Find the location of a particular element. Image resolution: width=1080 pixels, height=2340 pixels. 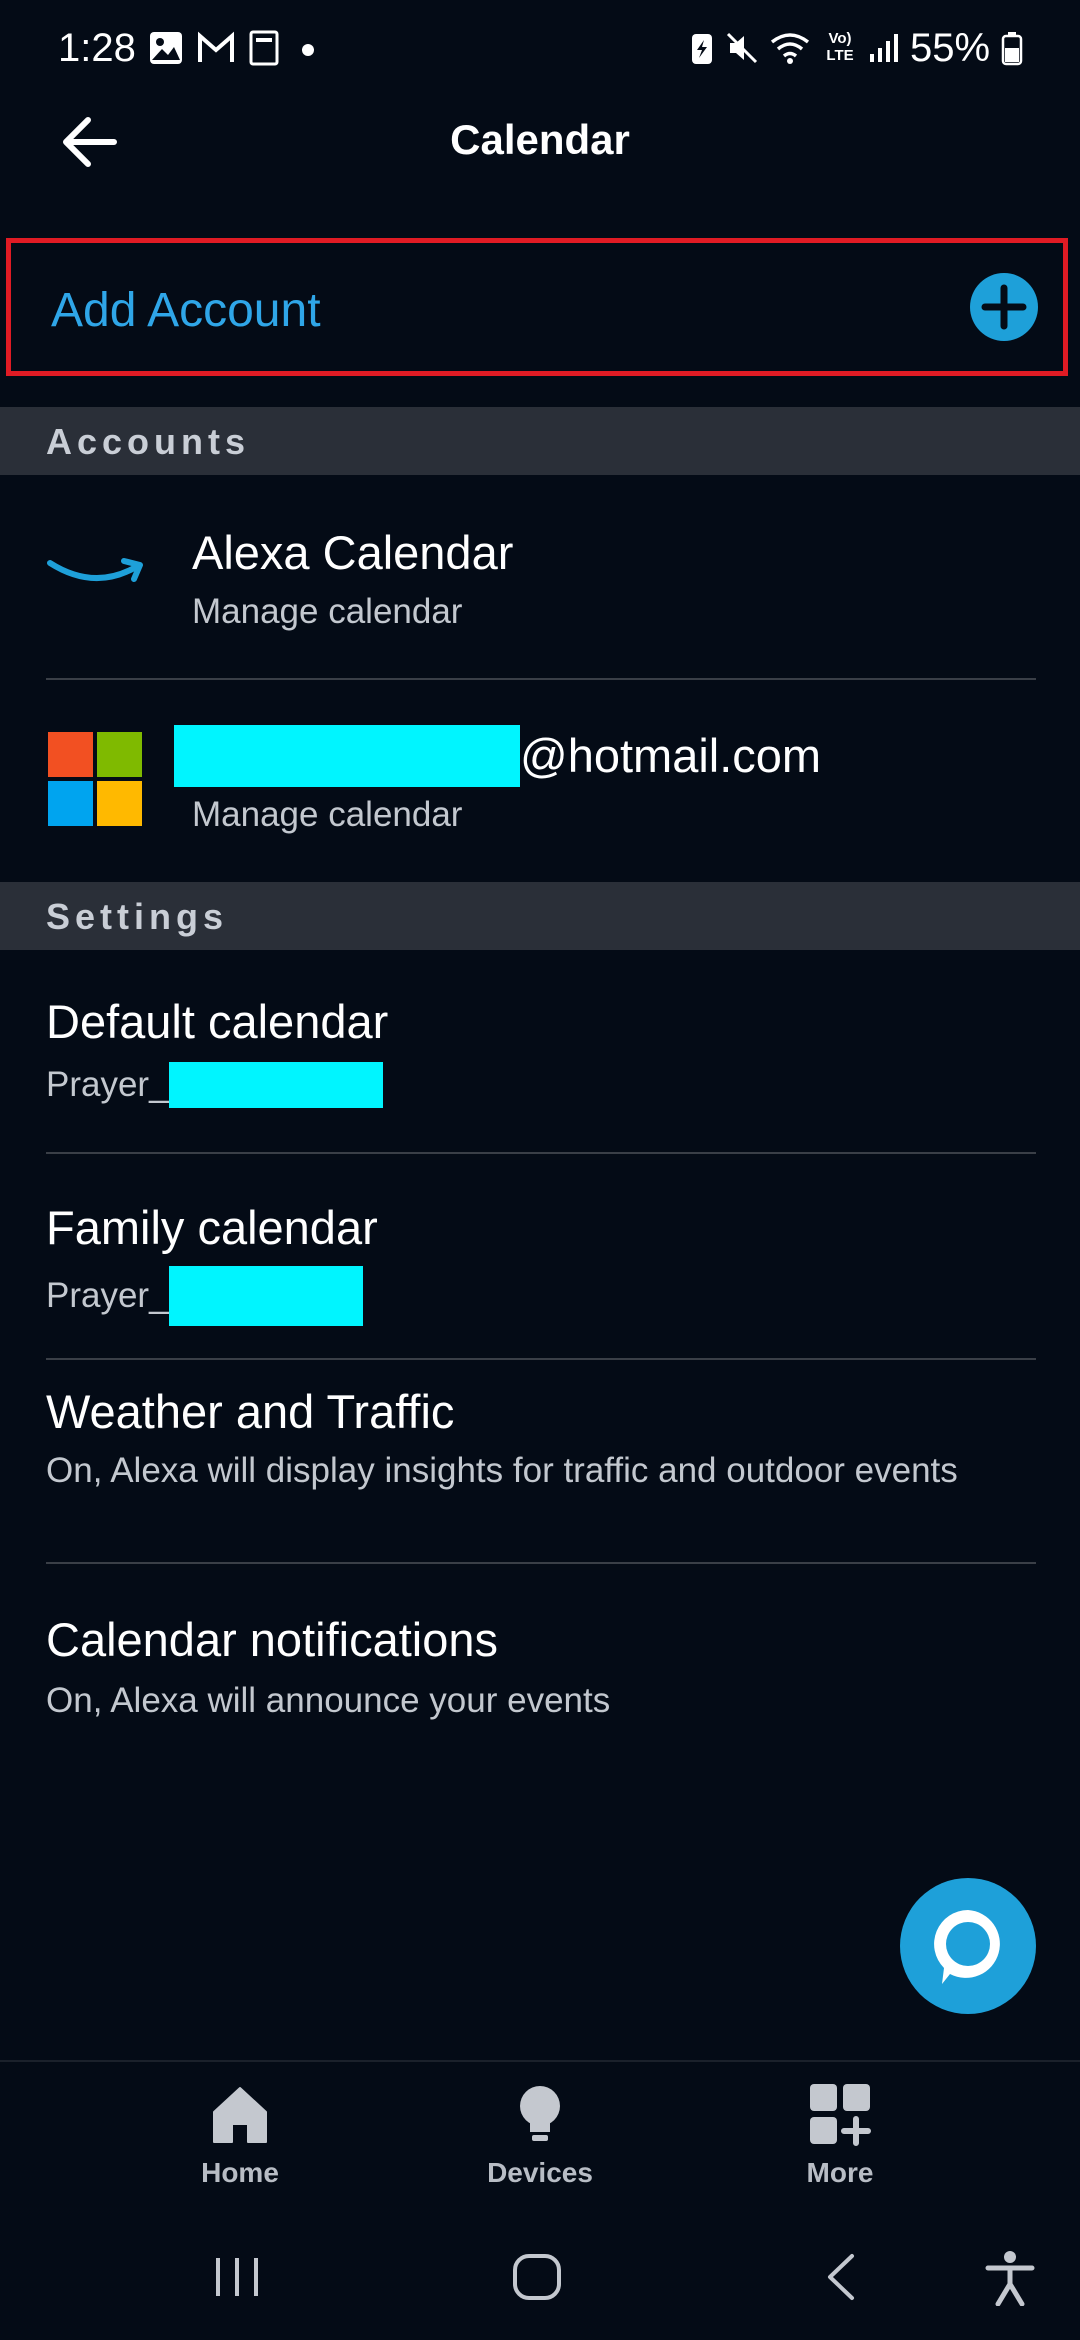

home-icon is located at coordinates (240, 2115).